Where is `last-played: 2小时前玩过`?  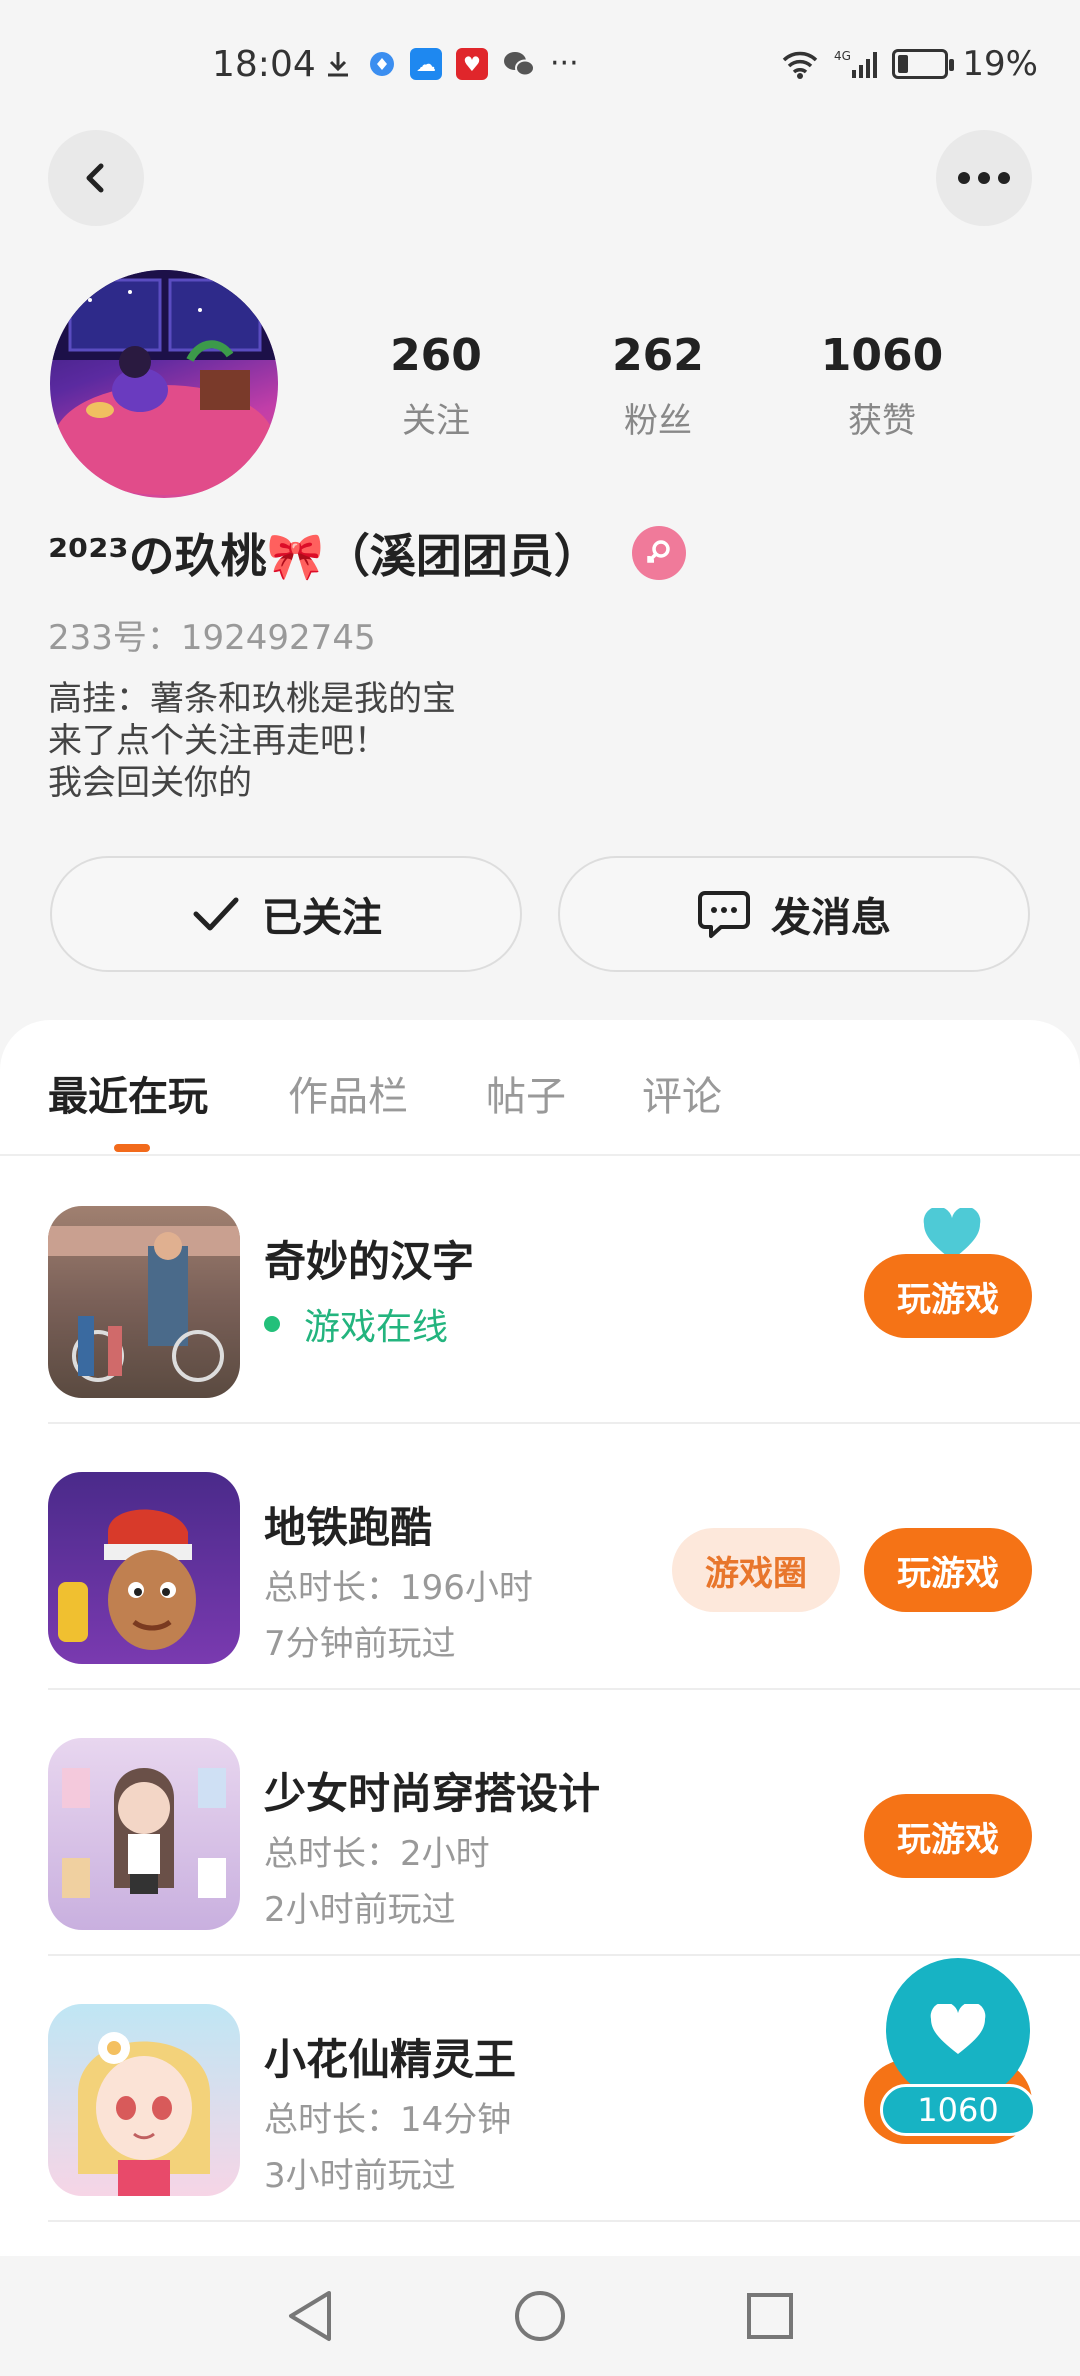 last-played: 2小时前玩过 is located at coordinates (360, 1910).